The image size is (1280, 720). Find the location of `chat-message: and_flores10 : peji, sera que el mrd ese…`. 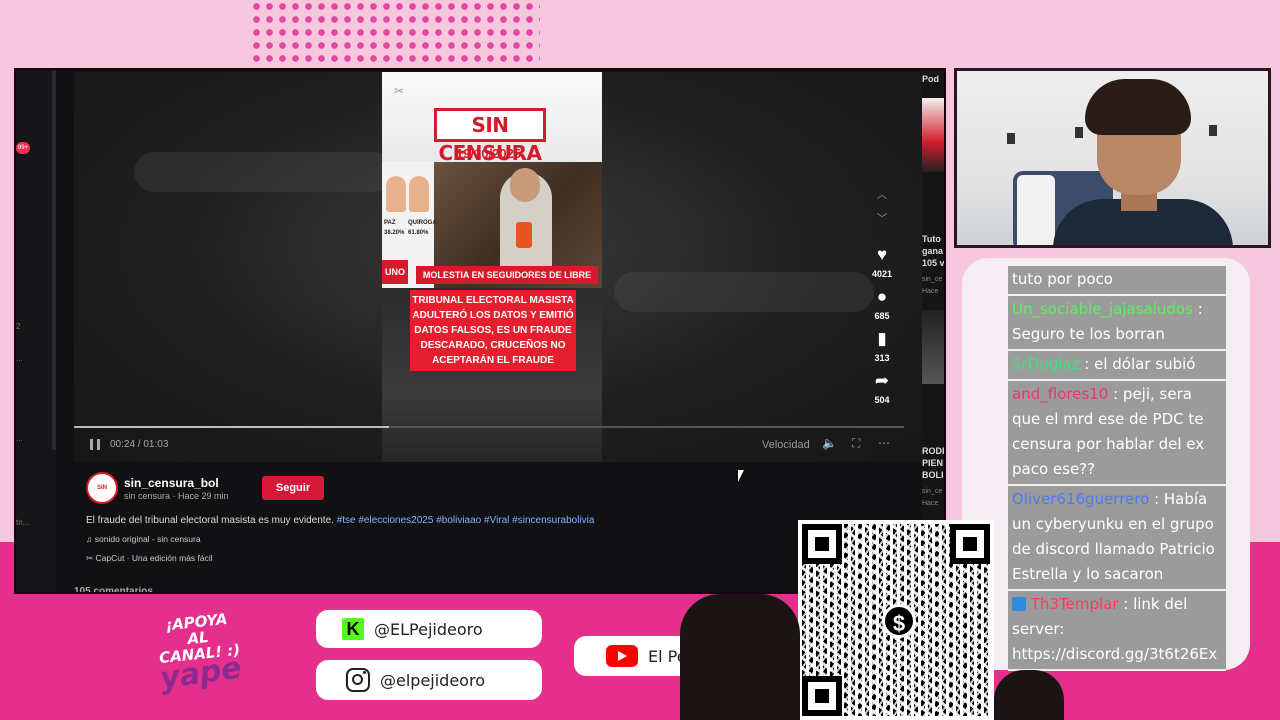

chat-message: and_flores10 : peji, sera que el mrd ese… is located at coordinates (1117, 433).